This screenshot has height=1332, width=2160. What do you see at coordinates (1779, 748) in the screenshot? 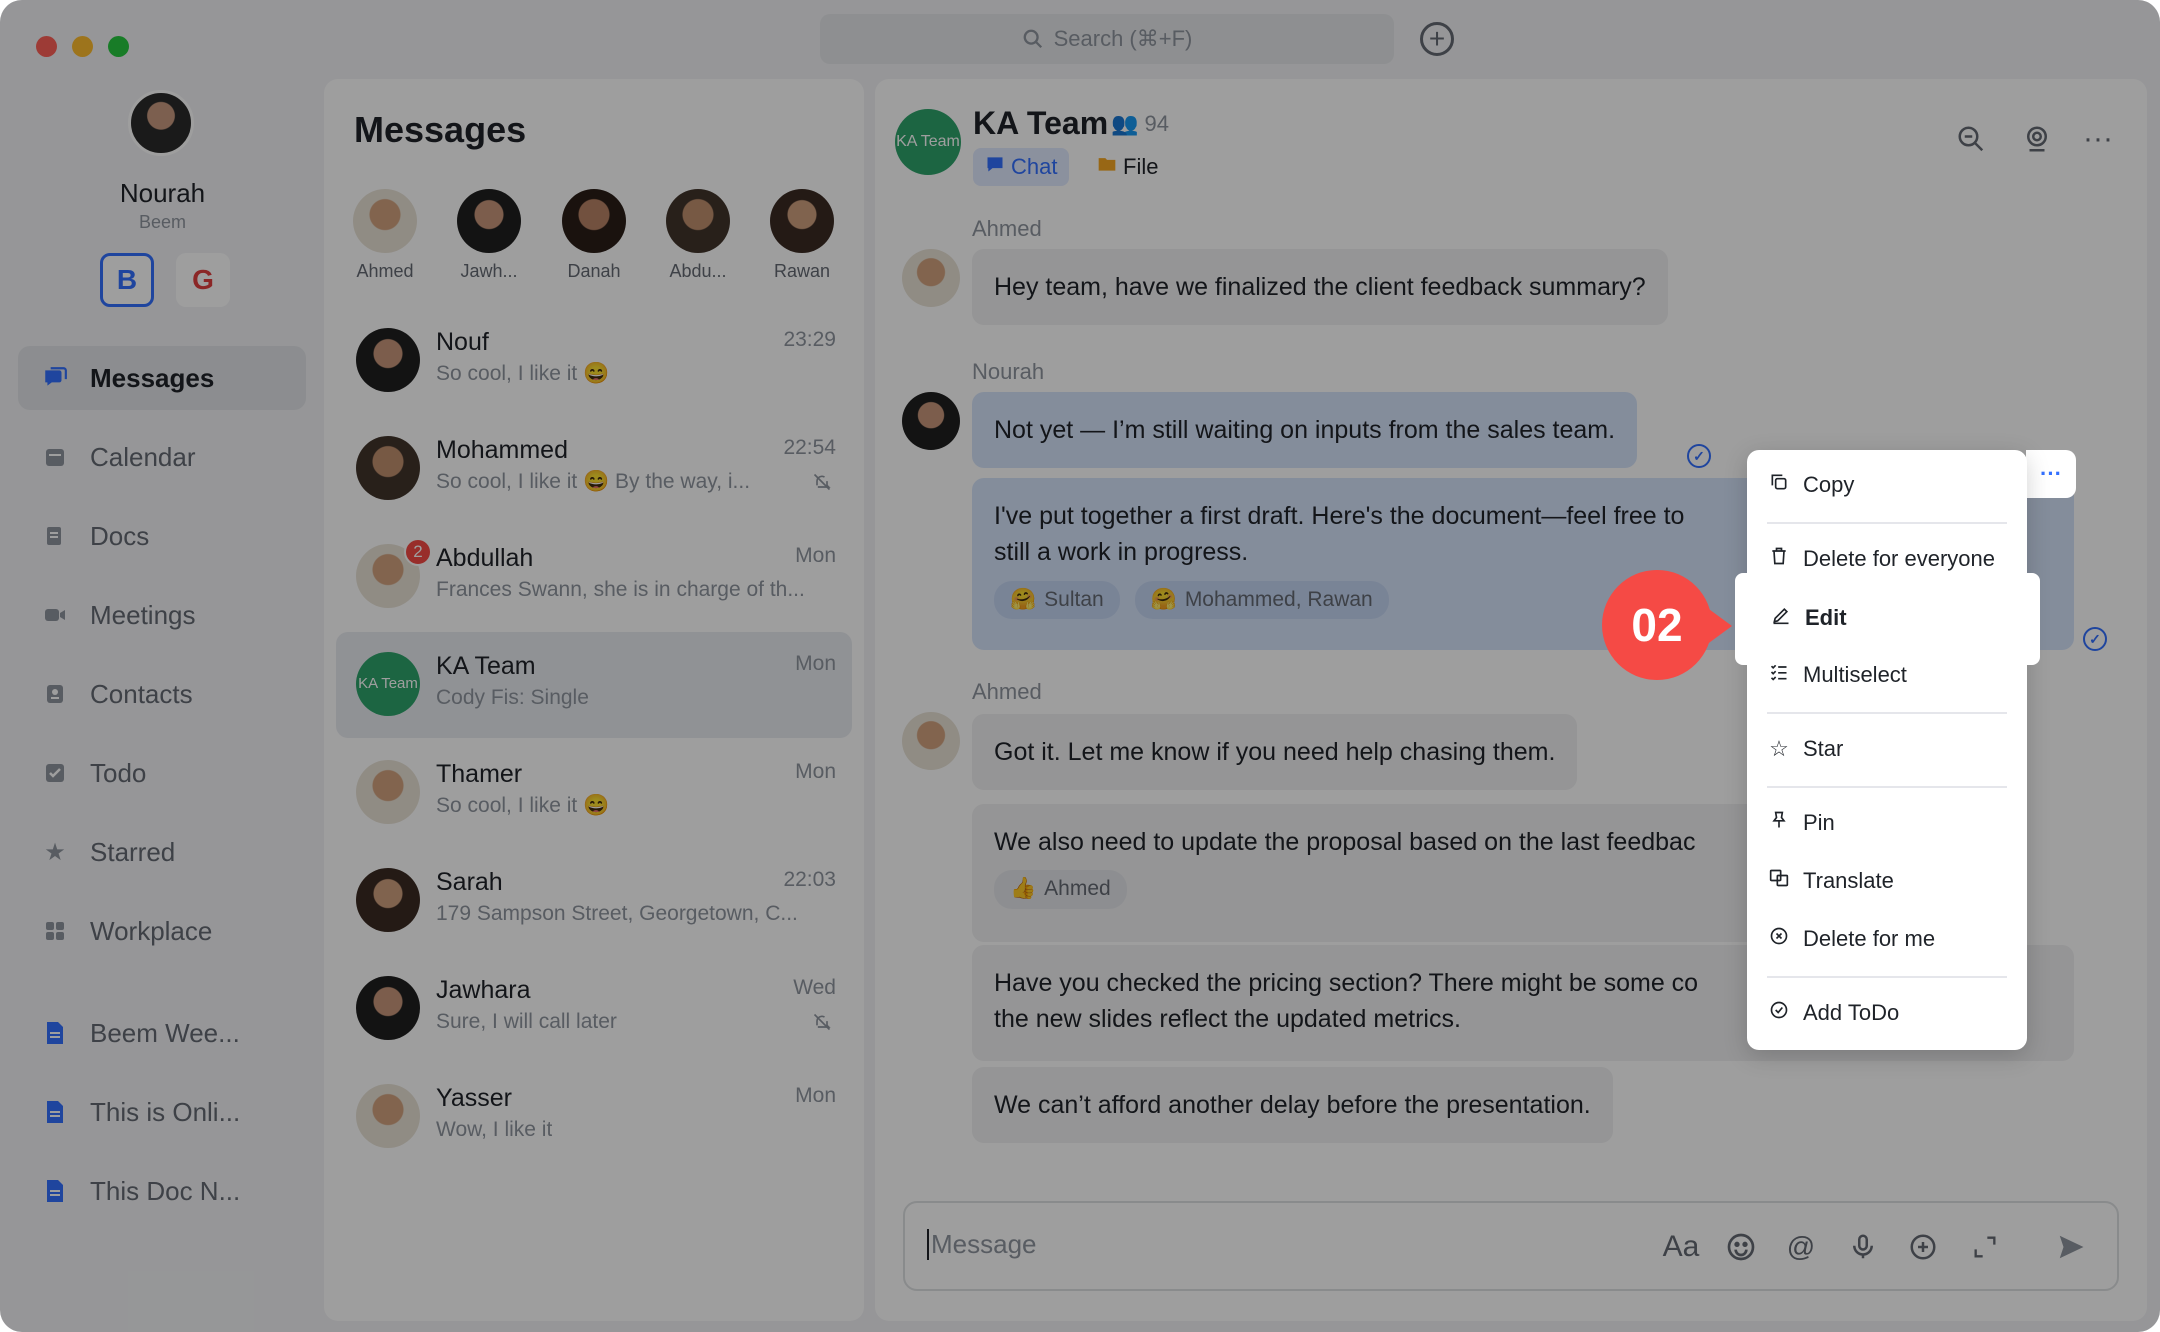
I see `star-outline-icon: ☆` at bounding box center [1779, 748].